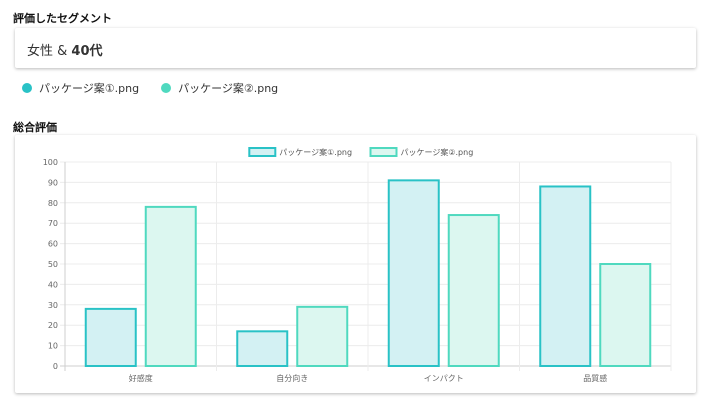 Image resolution: width=717 pixels, height=401 pixels. What do you see at coordinates (53, 284) in the screenshot?
I see `y-tick-label: 40` at bounding box center [53, 284].